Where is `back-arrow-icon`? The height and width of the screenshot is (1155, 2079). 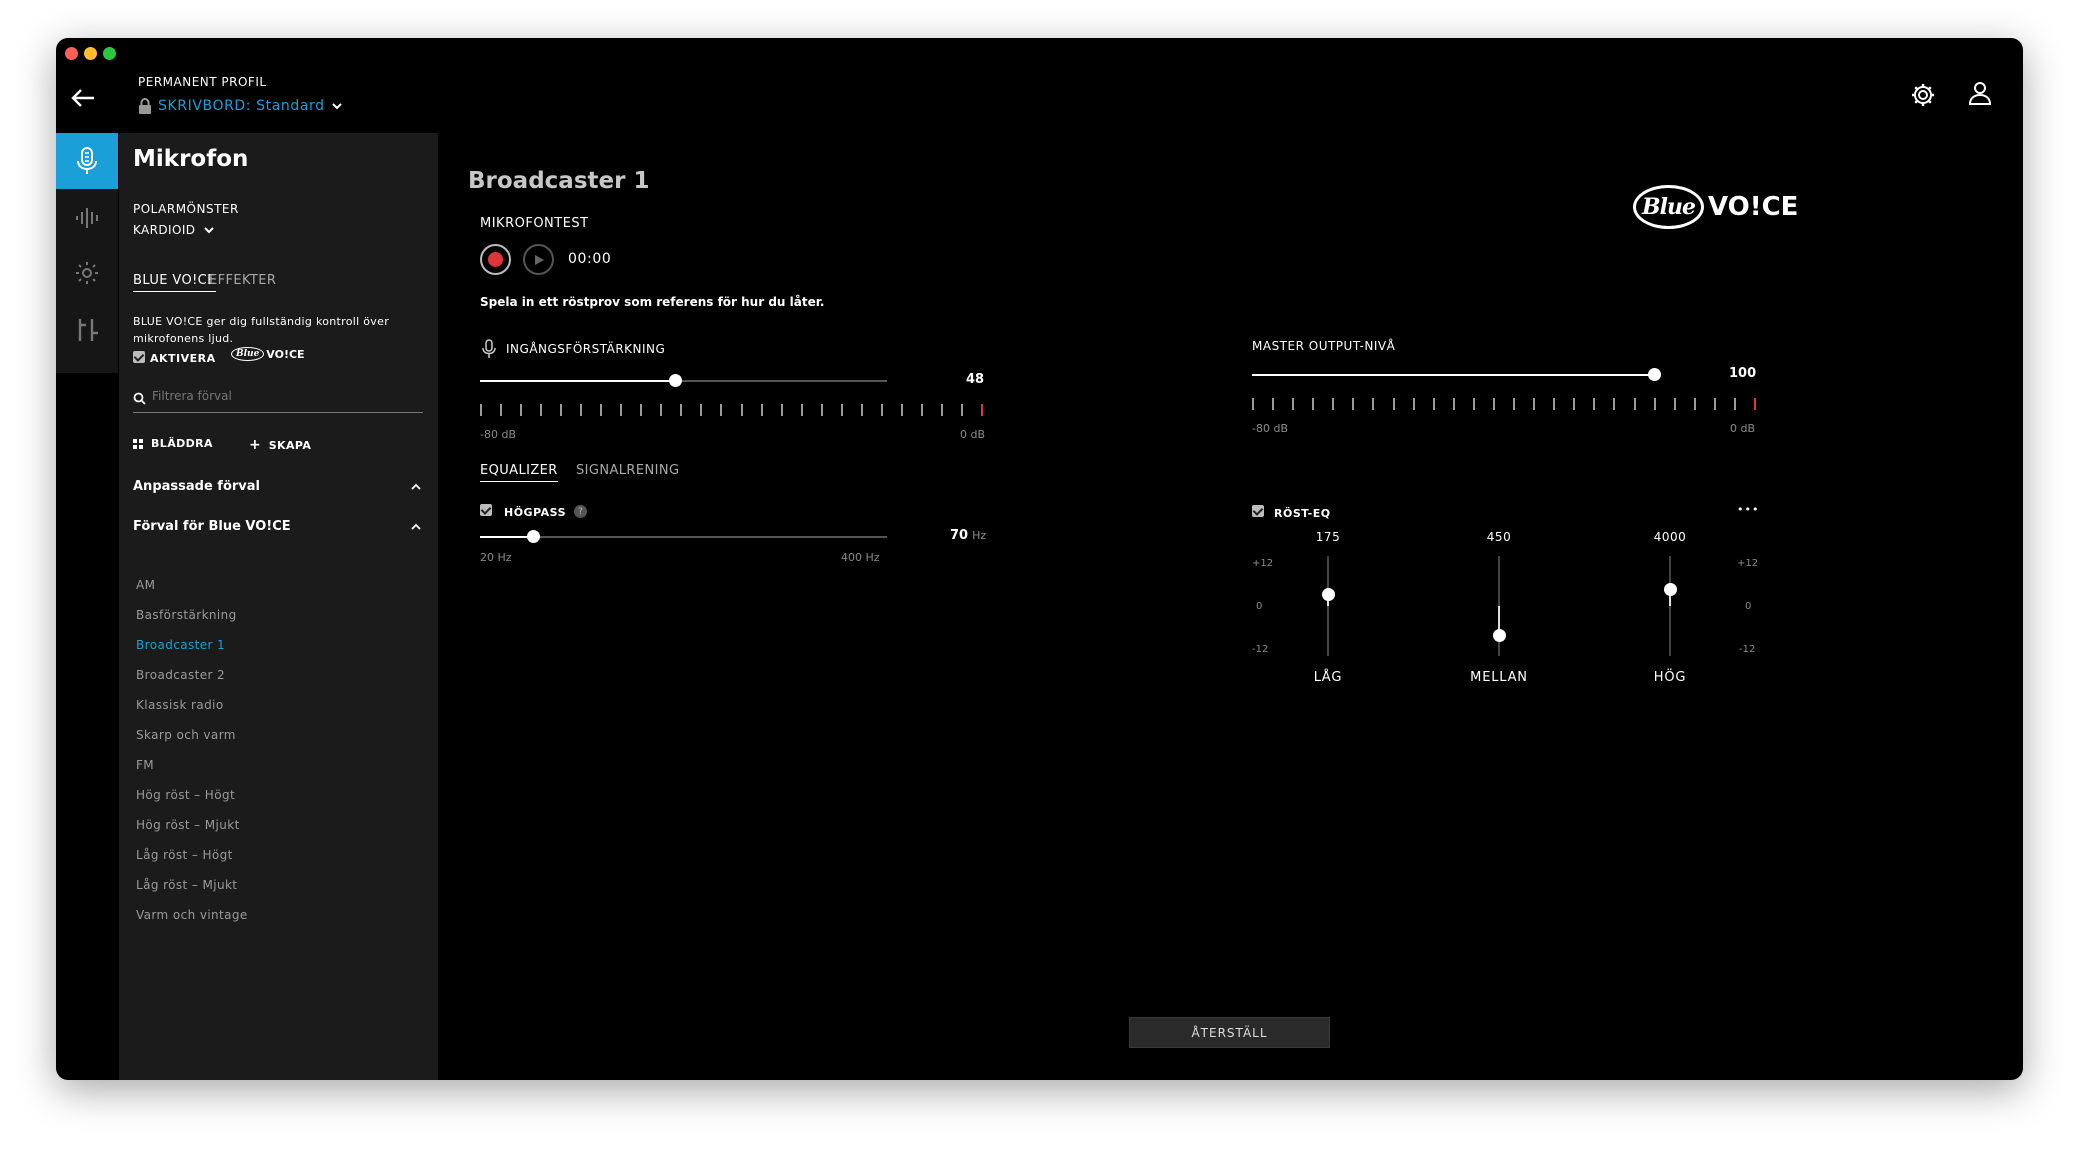 back-arrow-icon is located at coordinates (83, 98).